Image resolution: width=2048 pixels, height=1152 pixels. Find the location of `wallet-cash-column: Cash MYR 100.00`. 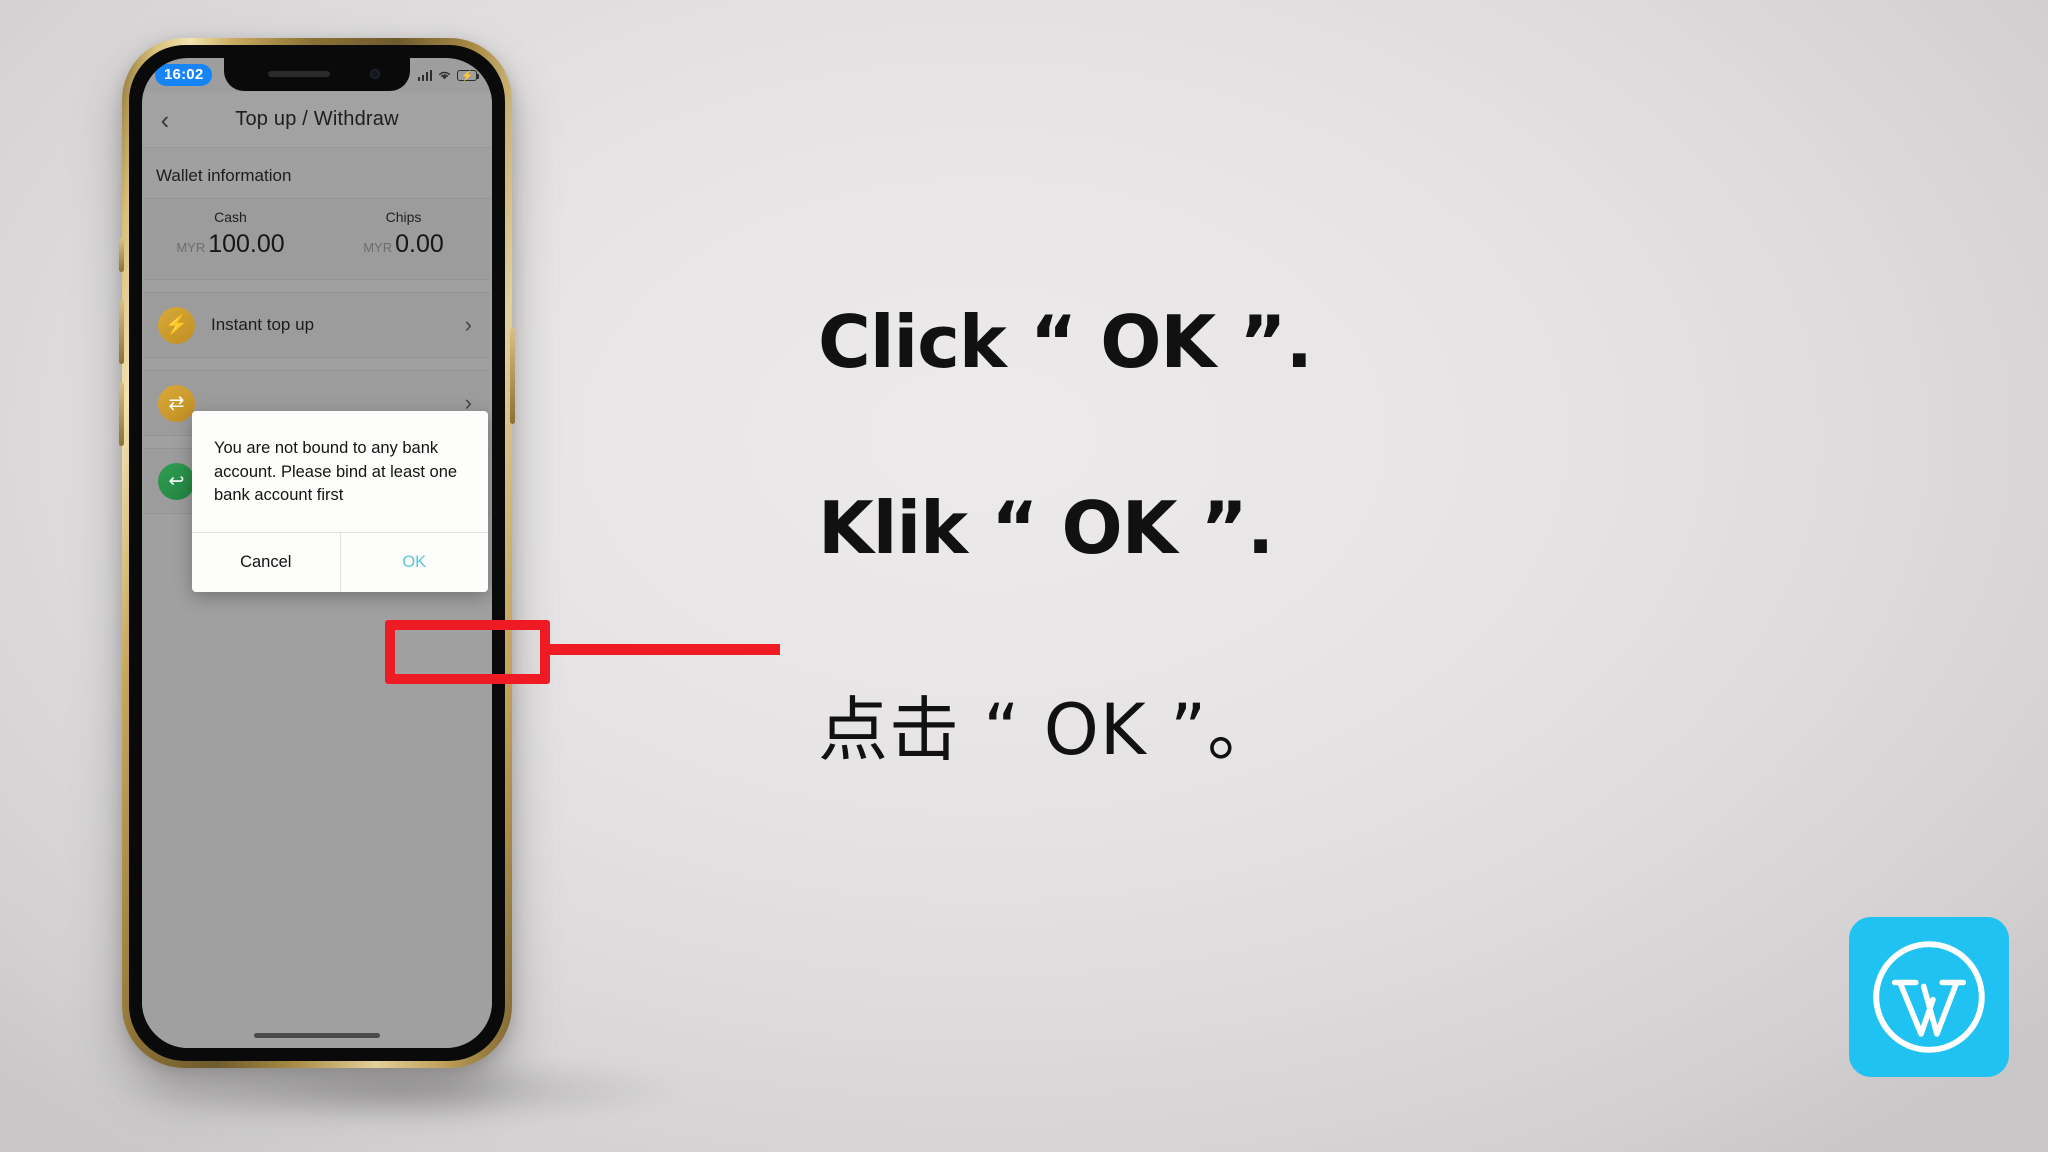

wallet-cash-column: Cash MYR 100.00 is located at coordinates (230, 234).